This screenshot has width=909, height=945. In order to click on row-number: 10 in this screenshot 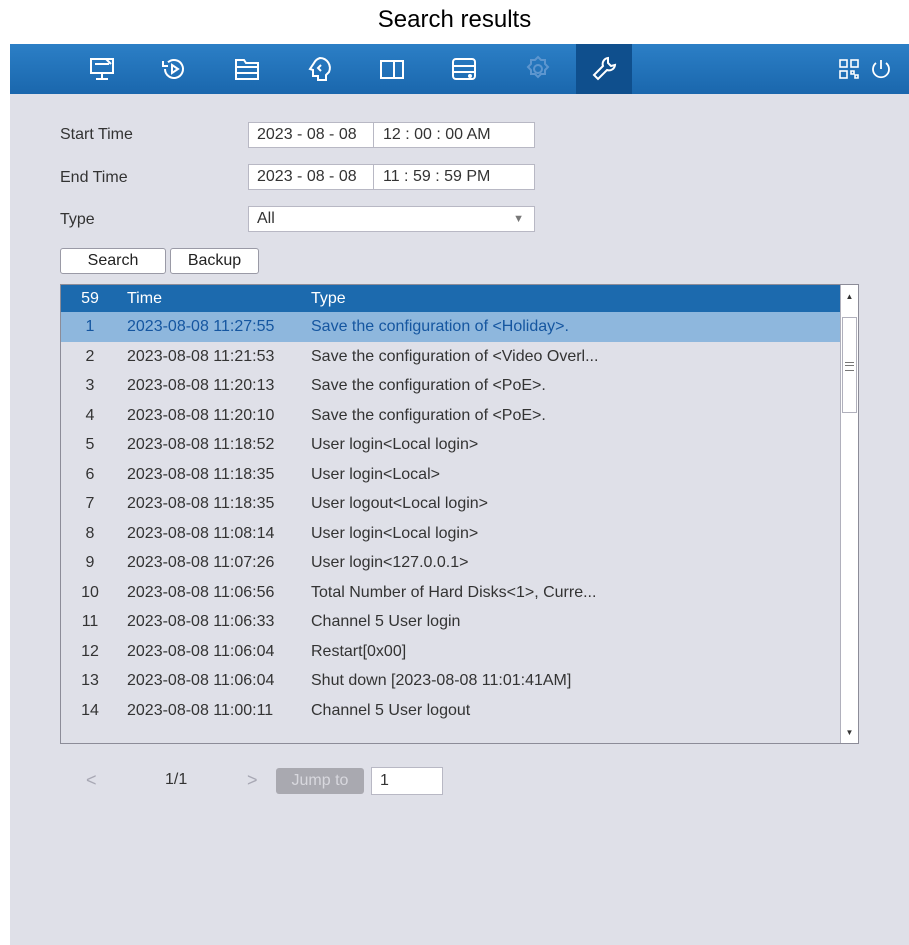, I will do `click(90, 592)`.